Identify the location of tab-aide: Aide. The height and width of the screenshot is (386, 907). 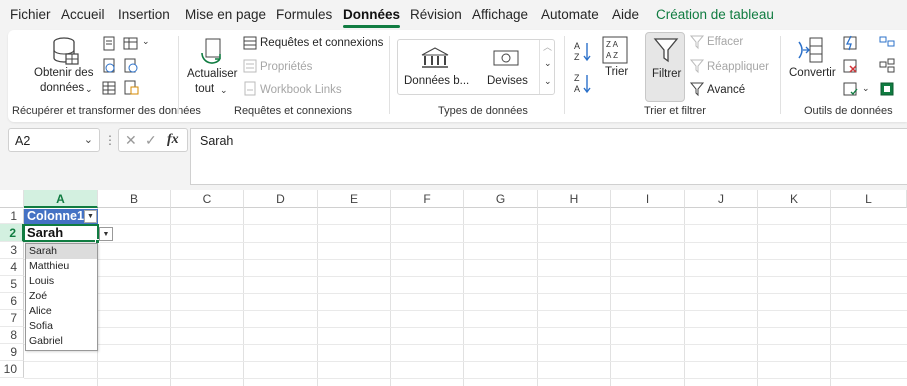
(625, 14).